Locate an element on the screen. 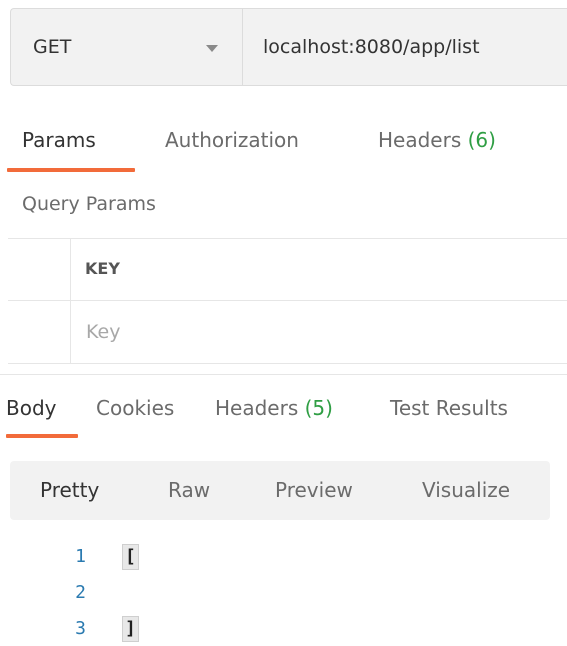 The width and height of the screenshot is (567, 646). table-header-row: KEY is located at coordinates (287, 270).